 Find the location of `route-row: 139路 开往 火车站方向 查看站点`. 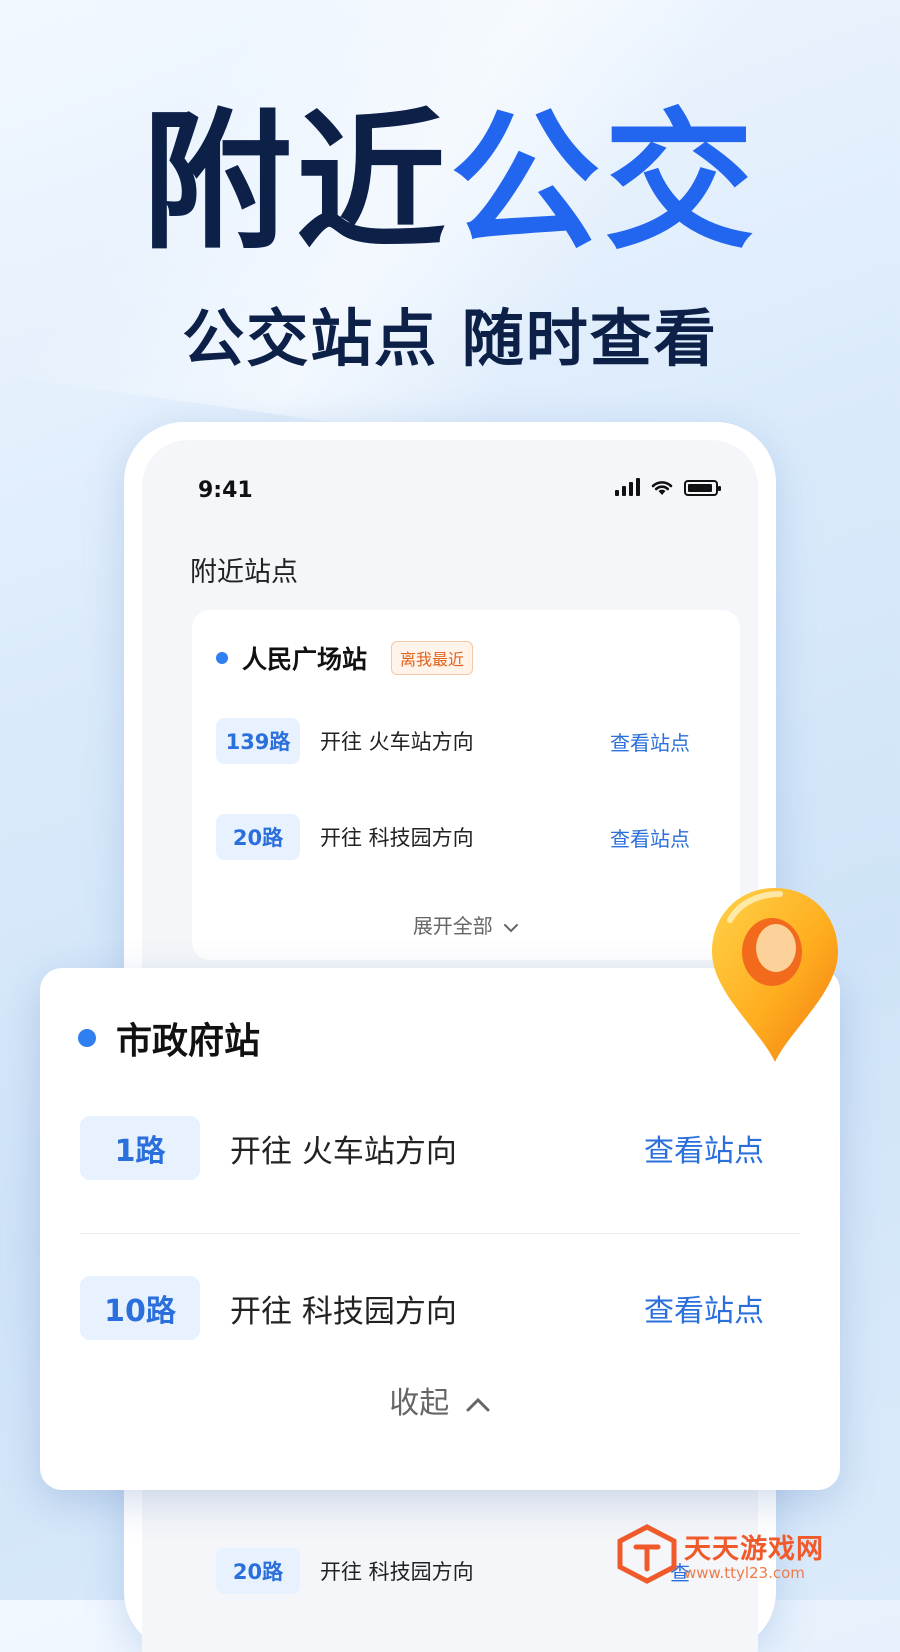

route-row: 139路 开往 火车站方向 查看站点 is located at coordinates (466, 741).